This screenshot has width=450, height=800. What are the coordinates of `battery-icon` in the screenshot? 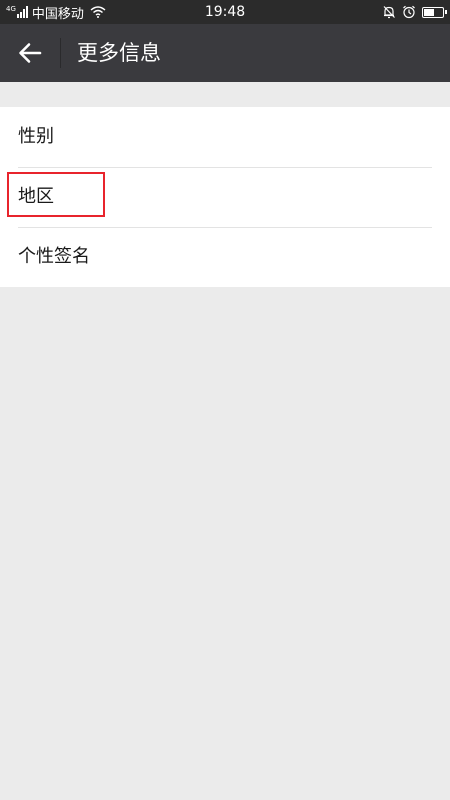 It's located at (434, 12).